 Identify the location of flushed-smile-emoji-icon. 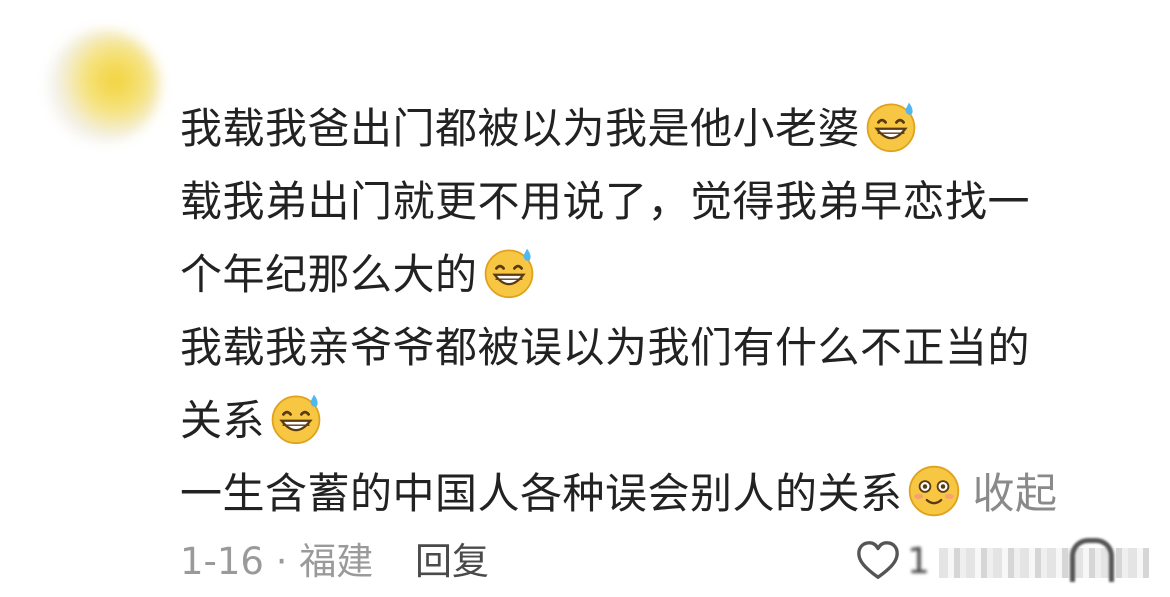
(933, 491).